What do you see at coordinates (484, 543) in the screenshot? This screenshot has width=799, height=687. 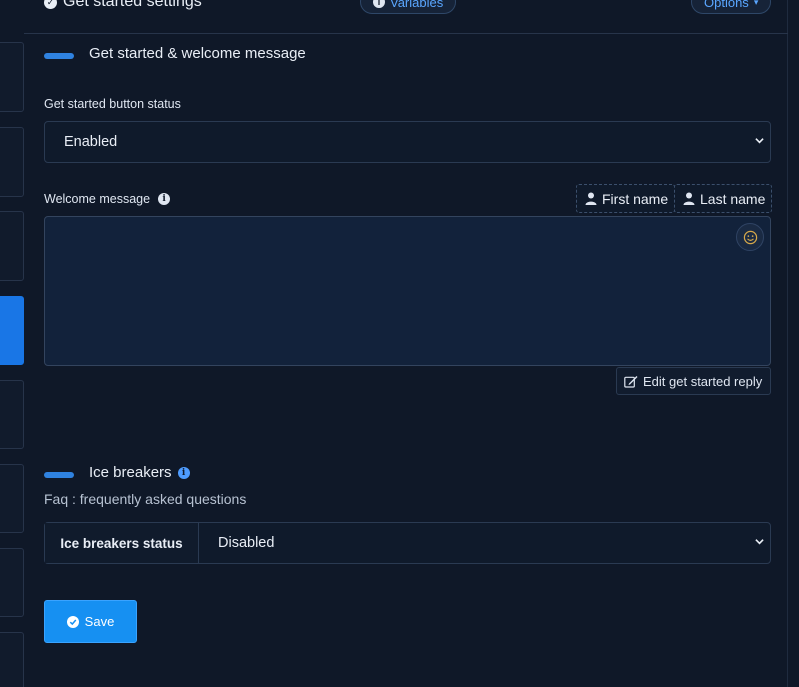 I see `ice-breakers-status-select: Disabled` at bounding box center [484, 543].